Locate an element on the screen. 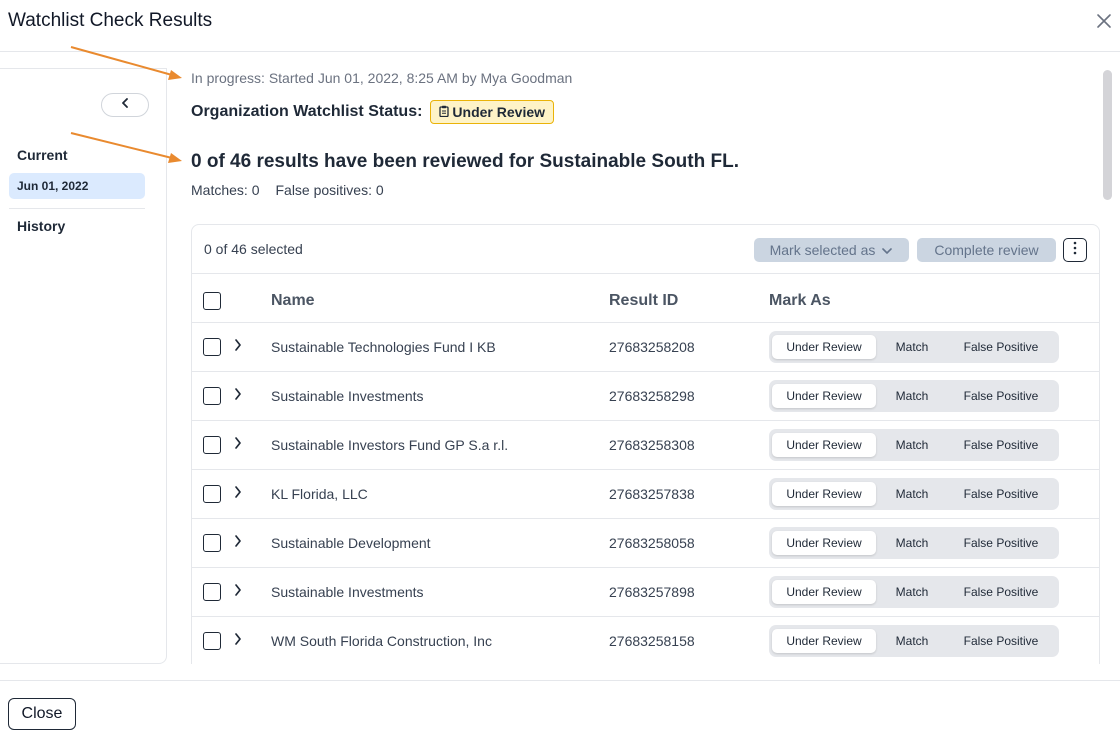 The height and width of the screenshot is (739, 1120). current-label: Current is located at coordinates (42, 155).